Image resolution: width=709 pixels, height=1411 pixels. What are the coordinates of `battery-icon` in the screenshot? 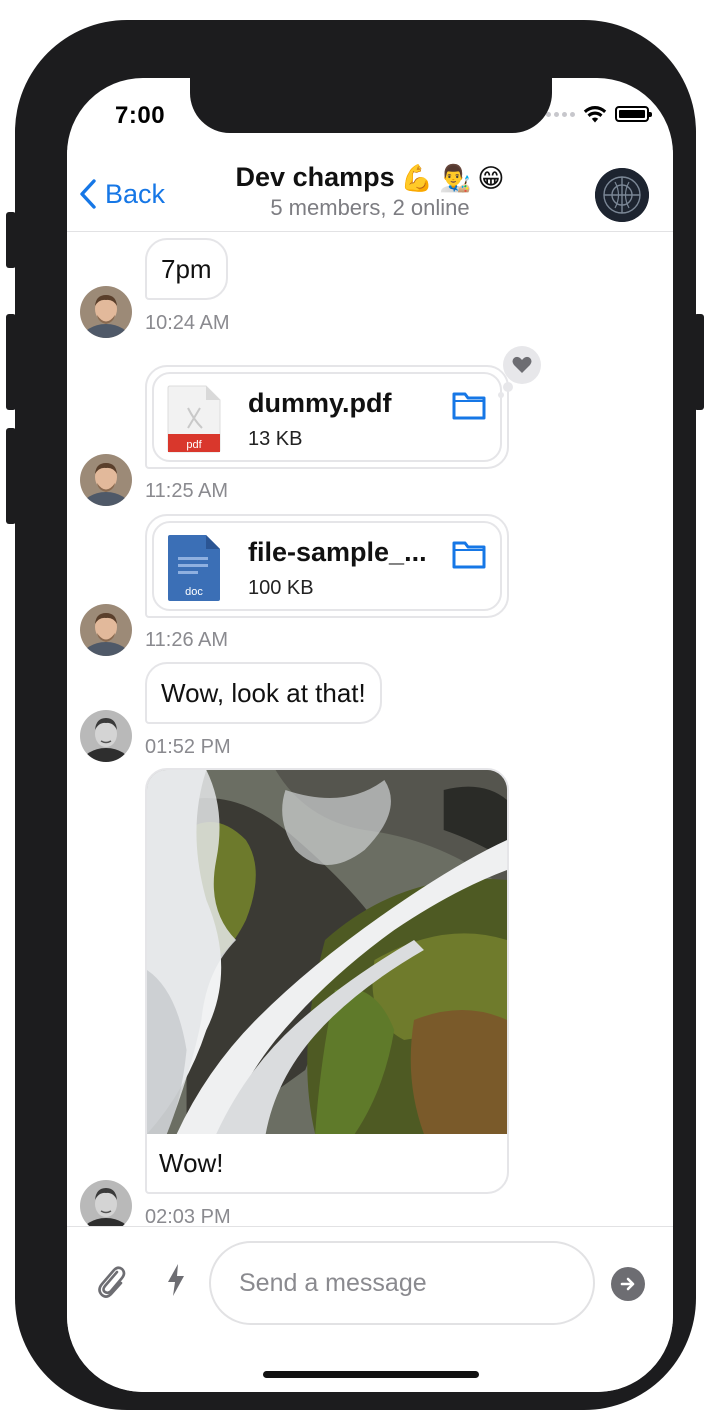 It's located at (633, 114).